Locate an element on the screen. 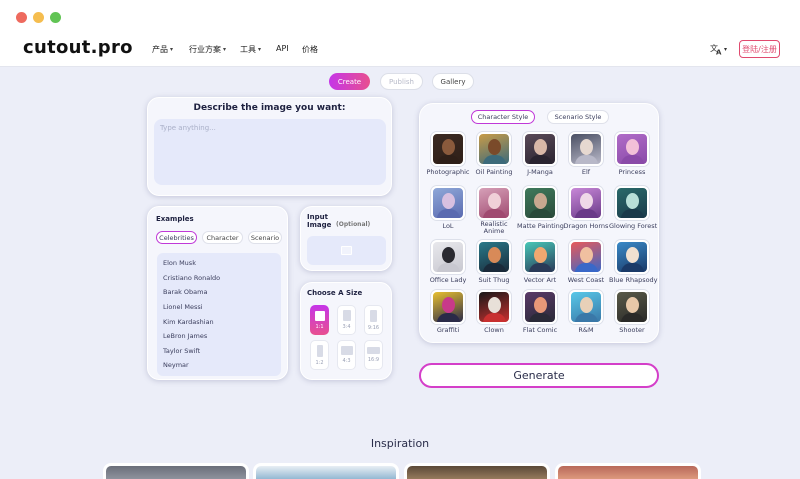 This screenshot has width=800, height=479. style-option: West Coast is located at coordinates (586, 262).